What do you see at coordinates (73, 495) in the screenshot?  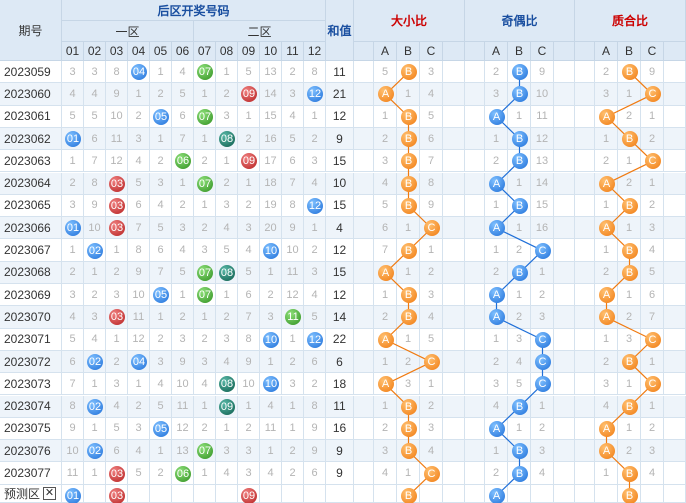 I see `predict-ball: 01` at bounding box center [73, 495].